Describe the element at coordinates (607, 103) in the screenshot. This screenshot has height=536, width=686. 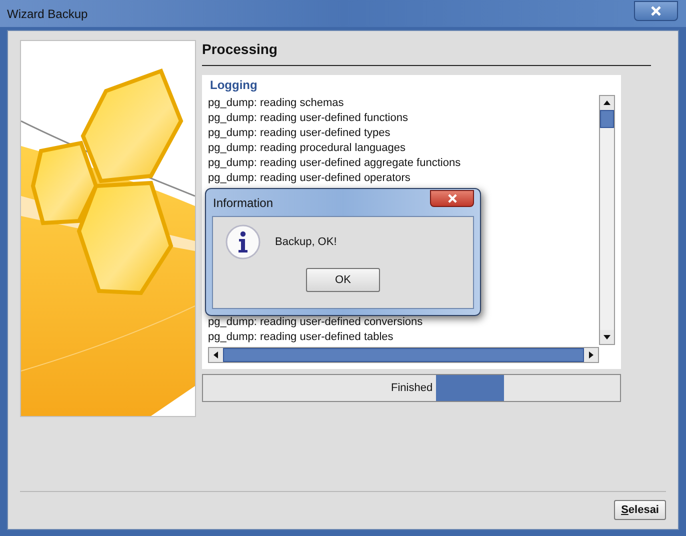
I see `scroll-up-icon` at that location.